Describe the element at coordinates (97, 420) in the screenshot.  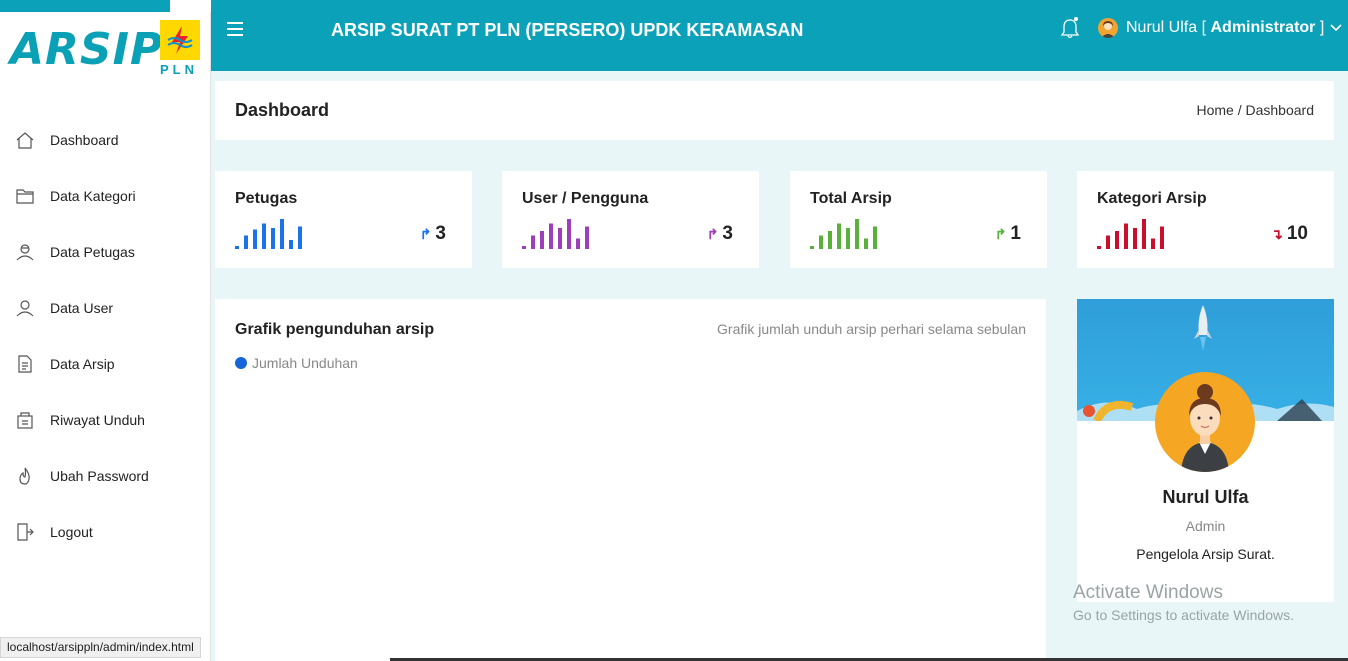
I see `sidebar-item-label: Riwayat Unduh` at that location.